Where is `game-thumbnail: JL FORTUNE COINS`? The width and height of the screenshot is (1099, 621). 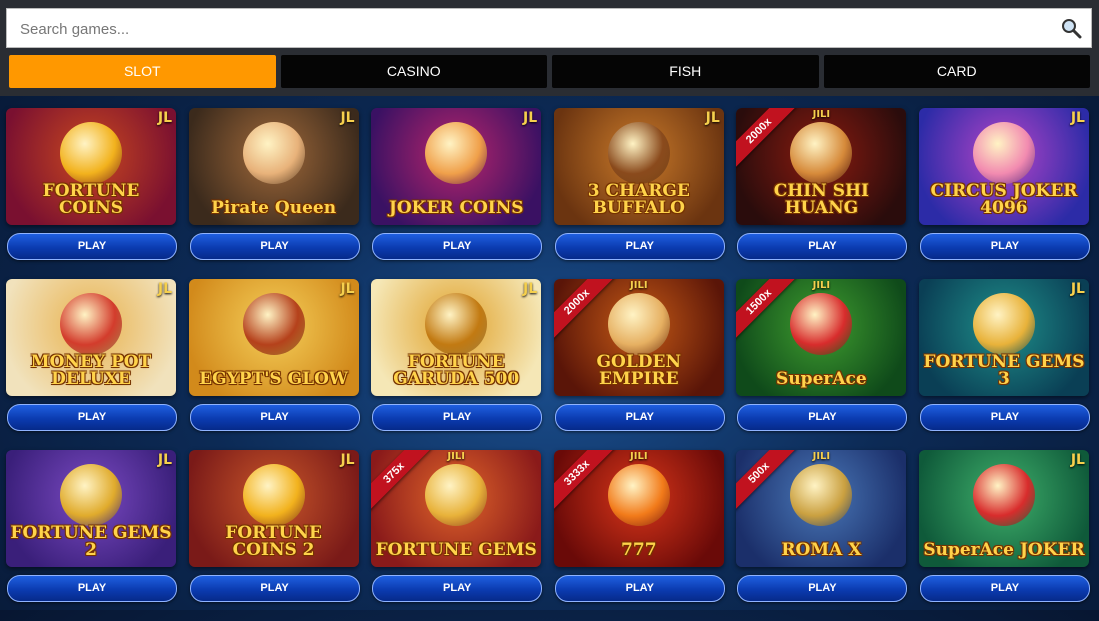
game-thumbnail: JL FORTUNE COINS is located at coordinates (91, 166).